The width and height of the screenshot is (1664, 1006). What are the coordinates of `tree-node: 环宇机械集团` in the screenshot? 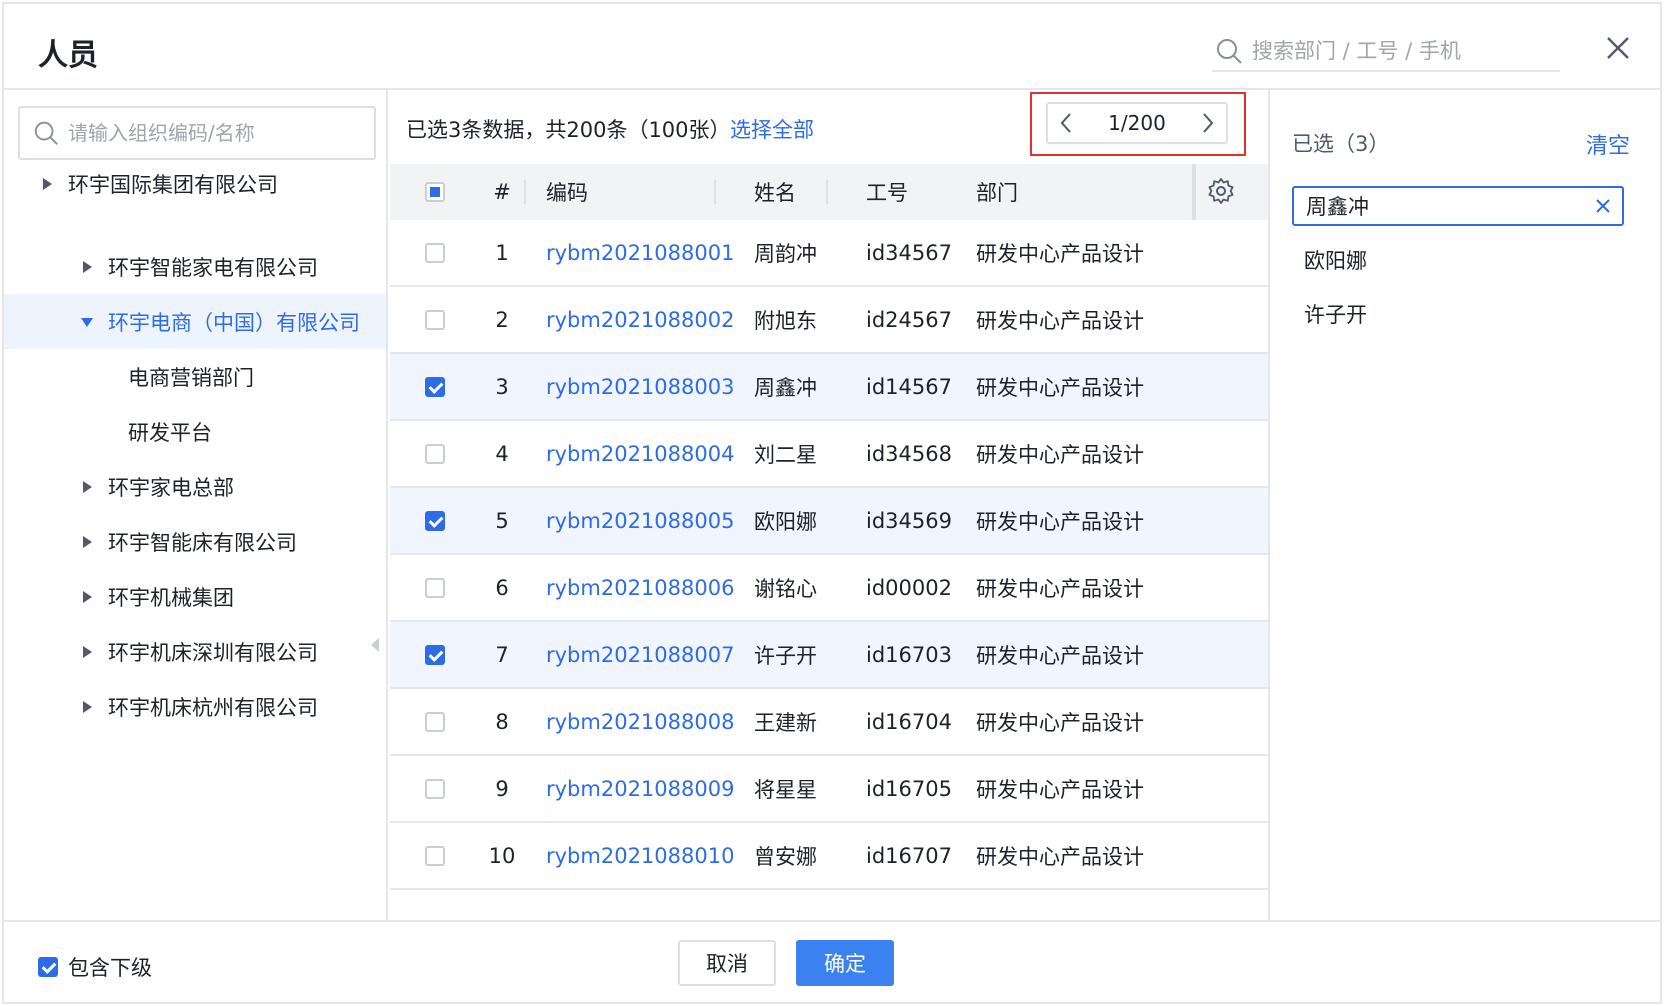 It's located at (195, 596).